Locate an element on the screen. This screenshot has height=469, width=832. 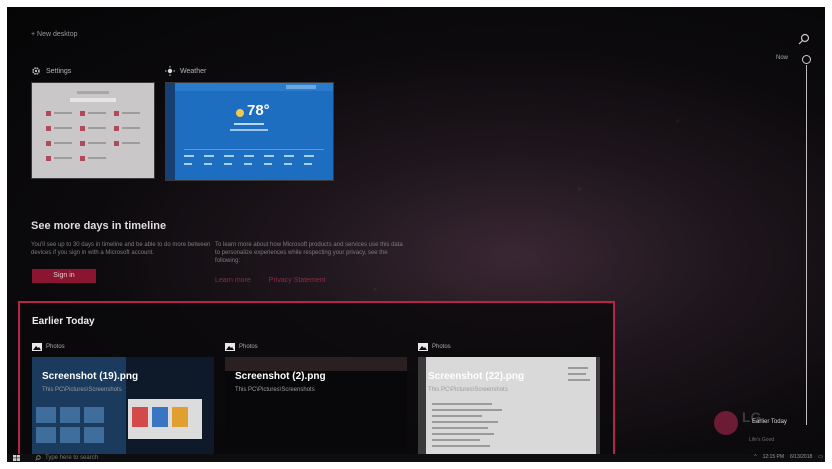
system-tray: ^ 12:15 PM 6/13/2018 ▭ is located at coordinates (788, 457).